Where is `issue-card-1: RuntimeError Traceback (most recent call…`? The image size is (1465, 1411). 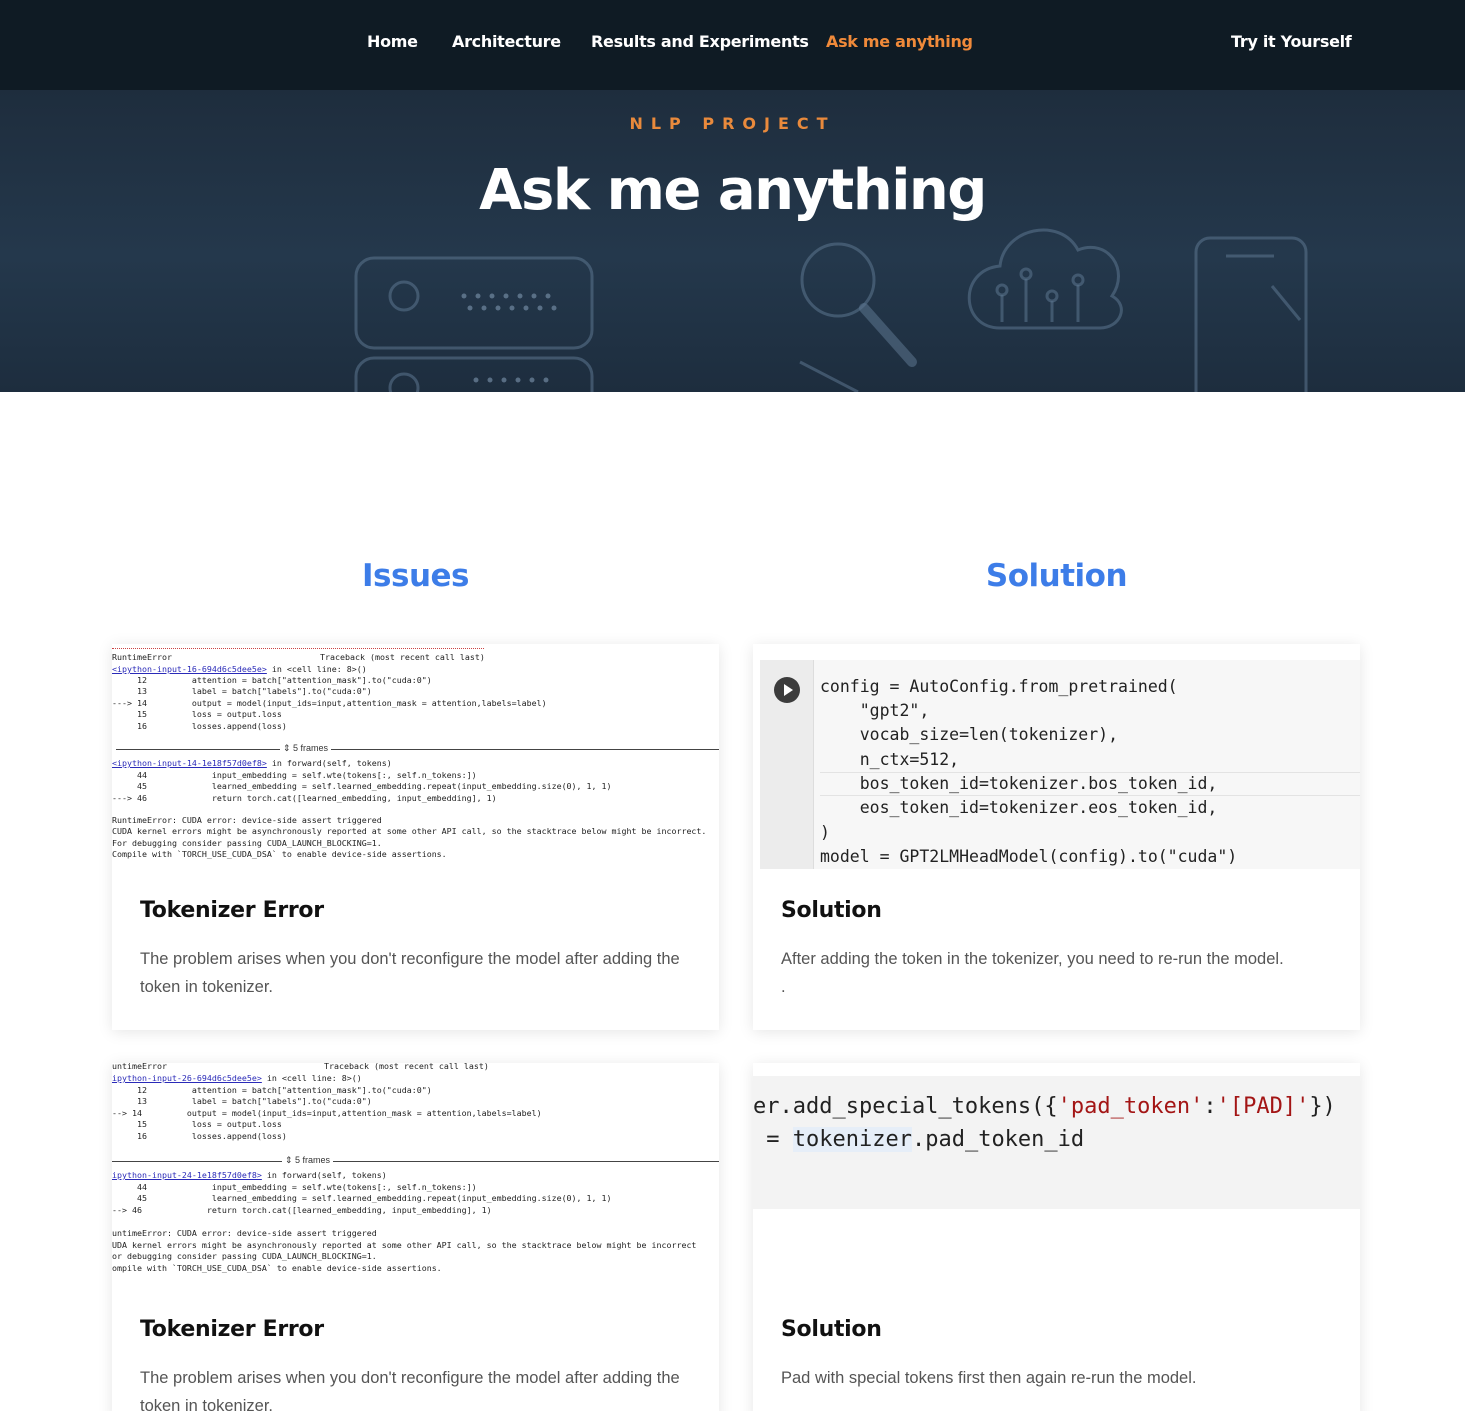
issue-card-1: RuntimeError Traceback (most recent call… is located at coordinates (415, 837).